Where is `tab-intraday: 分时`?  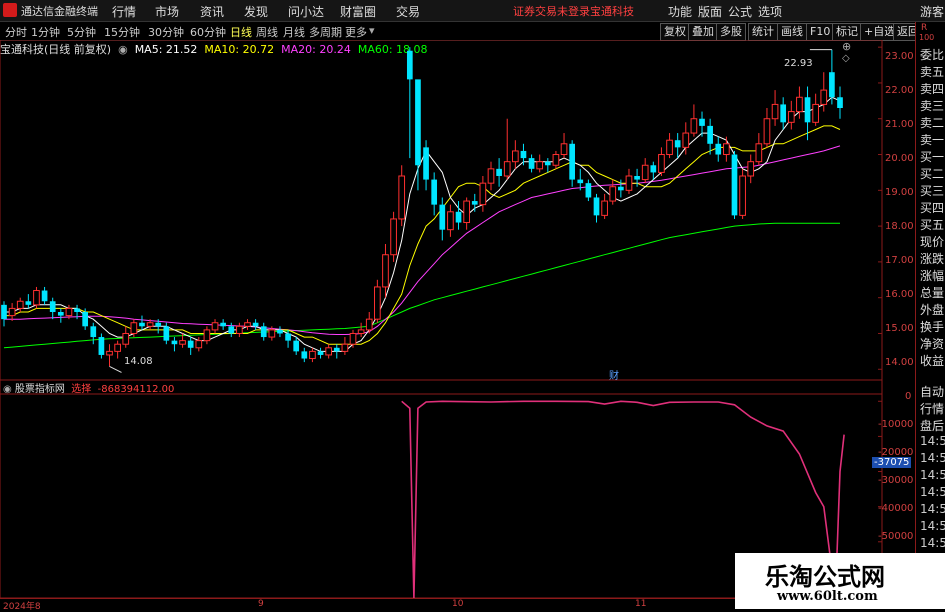 tab-intraday: 分时 is located at coordinates (16, 32).